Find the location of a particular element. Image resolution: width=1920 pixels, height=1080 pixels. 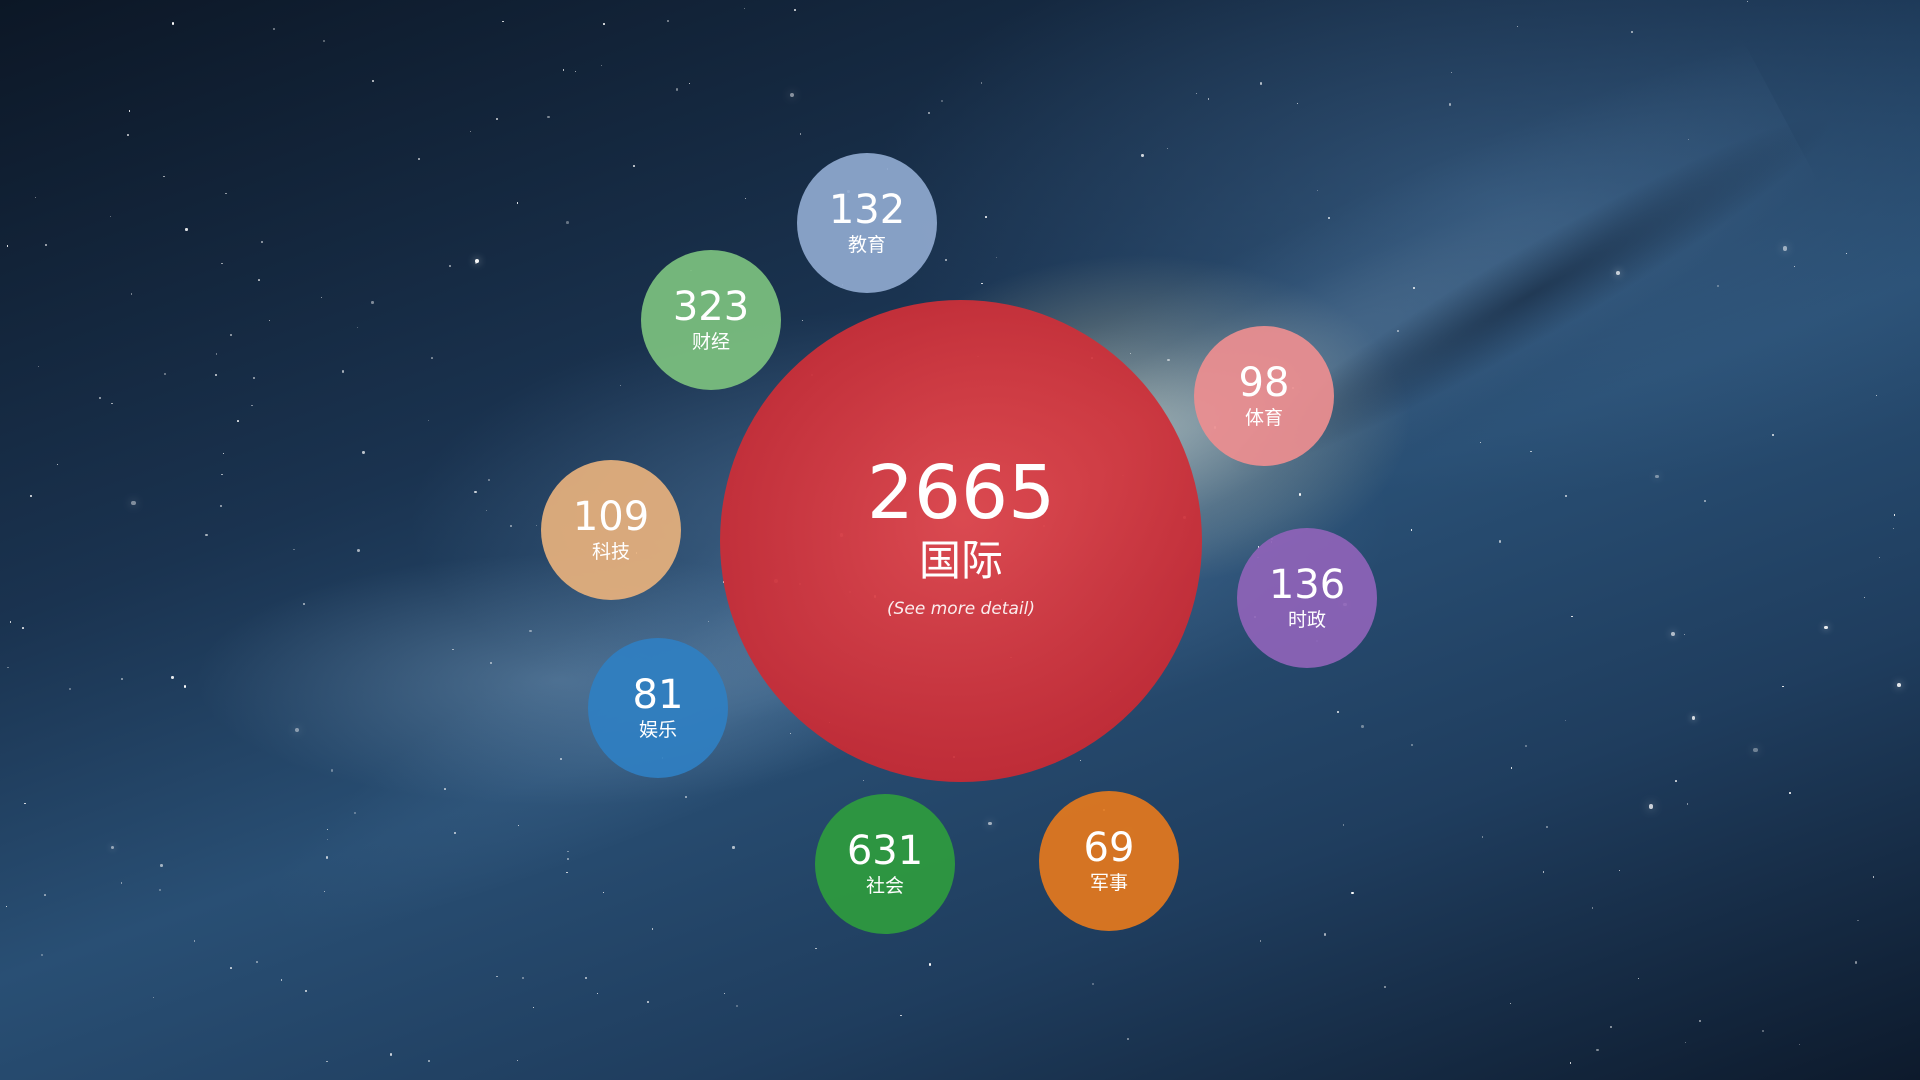

bubble-finance: 323 财经 is located at coordinates (711, 320).